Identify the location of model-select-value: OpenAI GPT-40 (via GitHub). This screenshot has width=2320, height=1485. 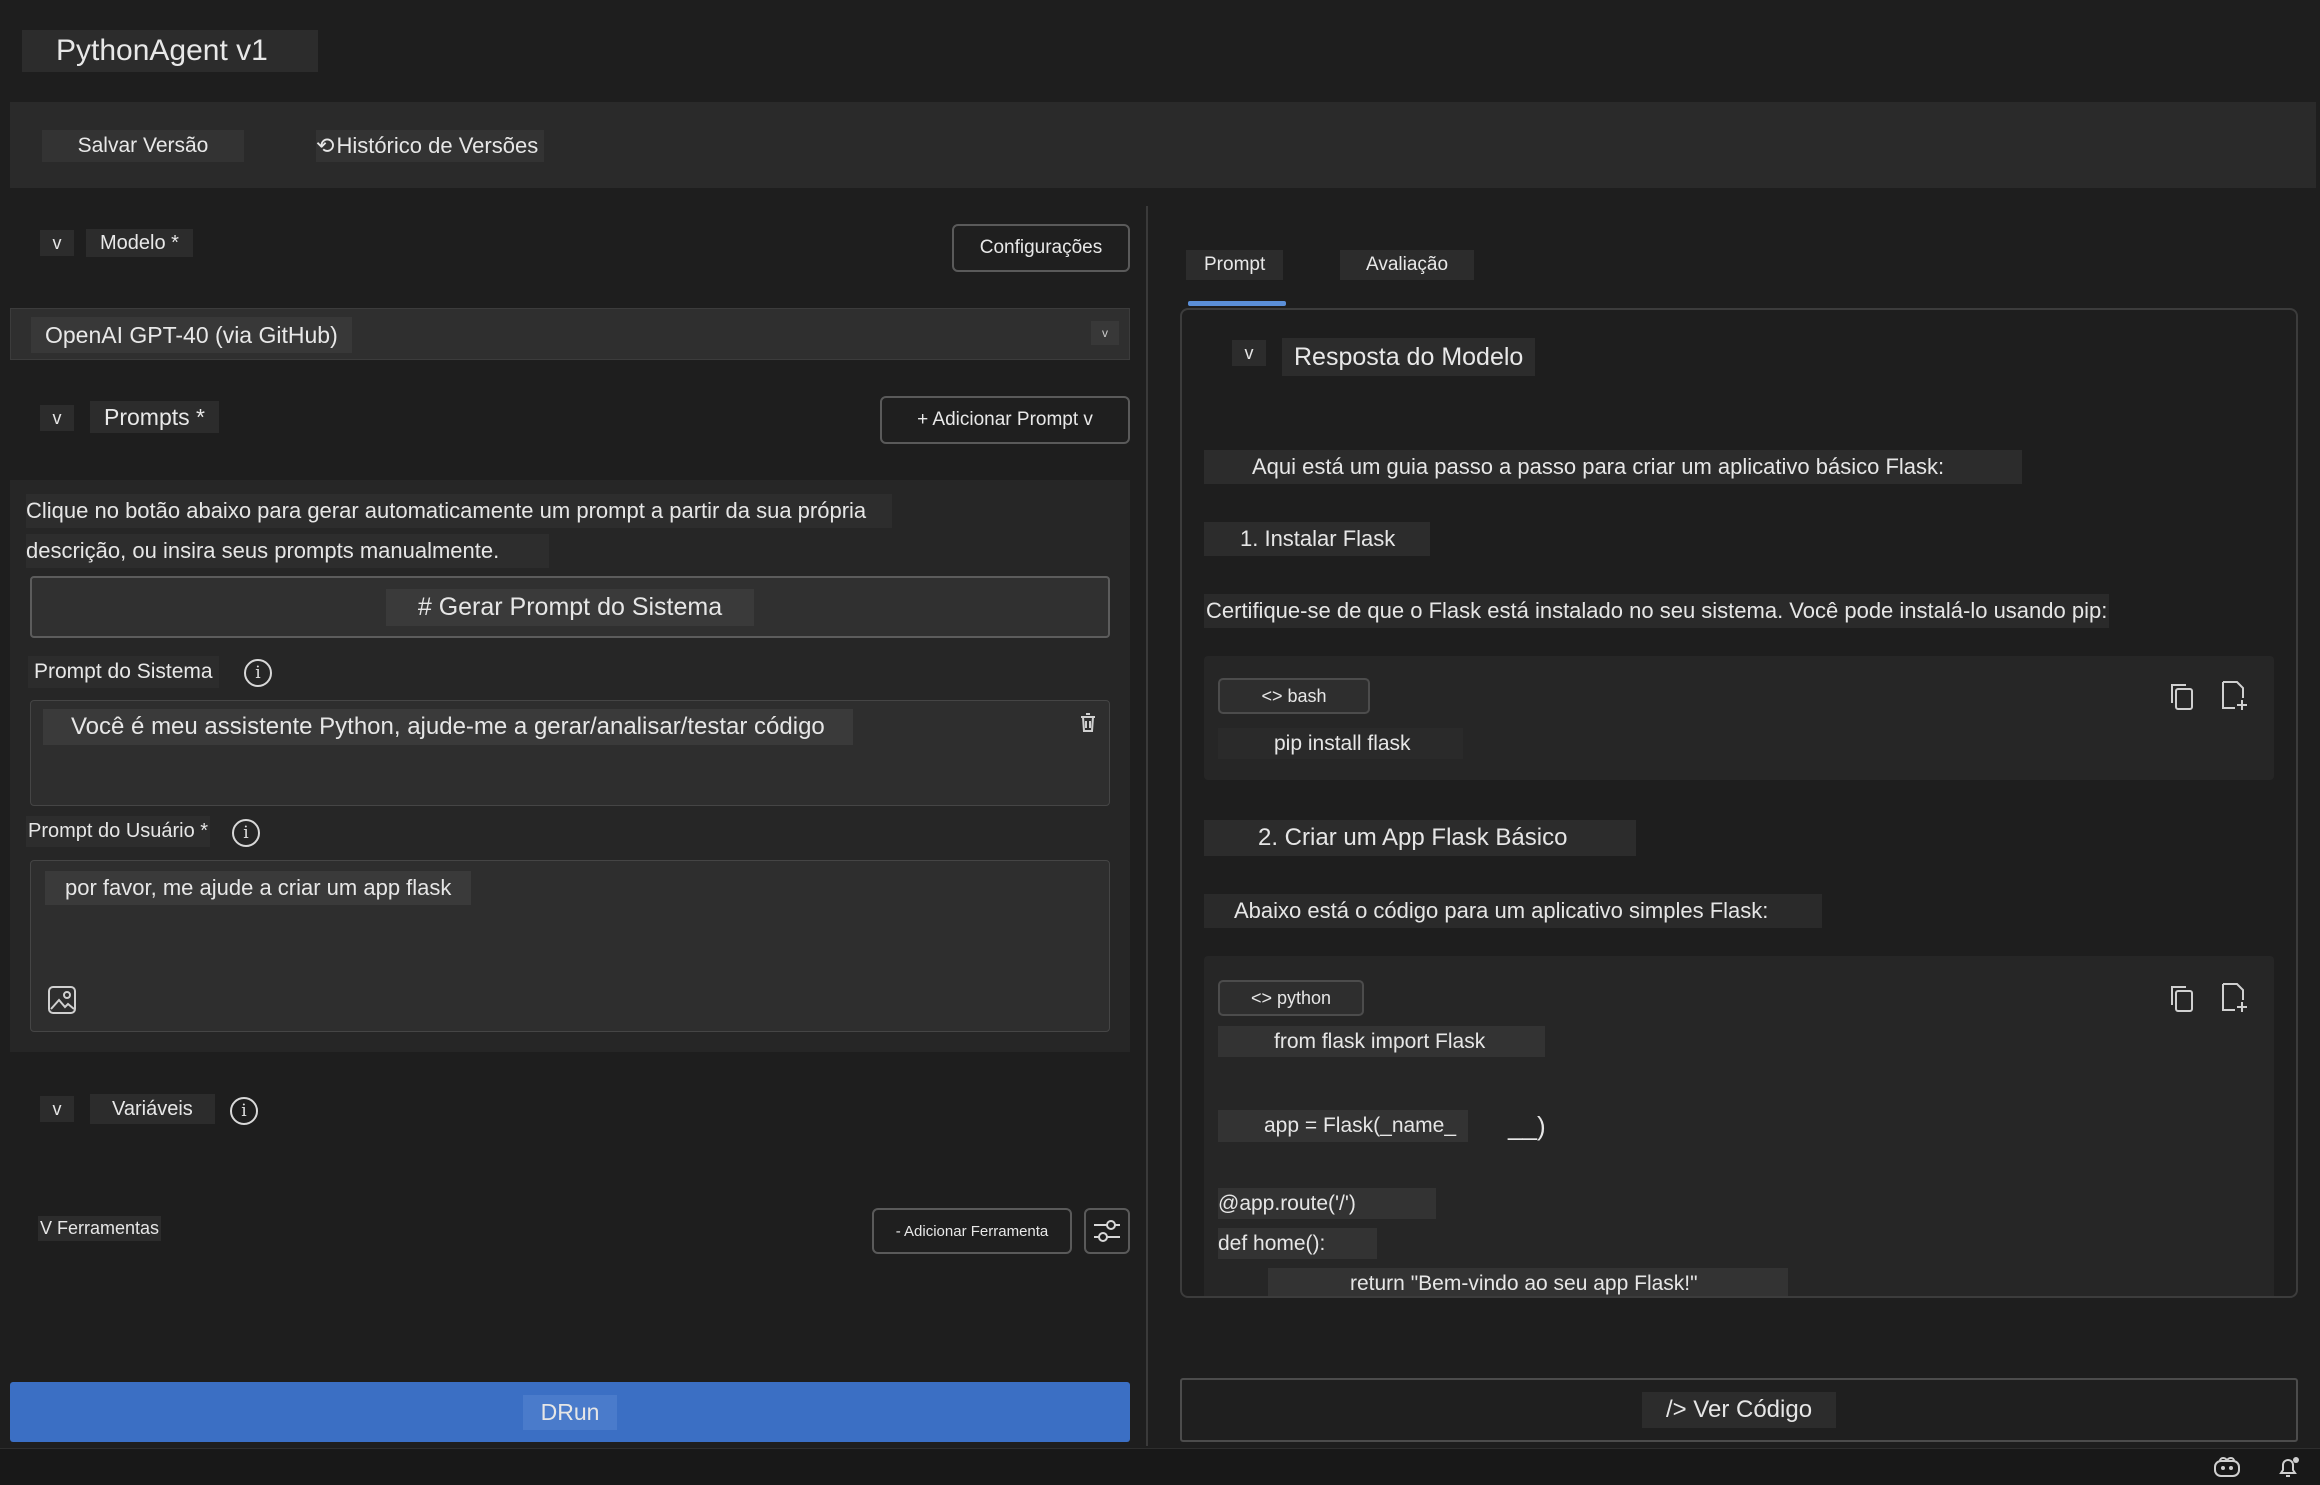
(191, 335).